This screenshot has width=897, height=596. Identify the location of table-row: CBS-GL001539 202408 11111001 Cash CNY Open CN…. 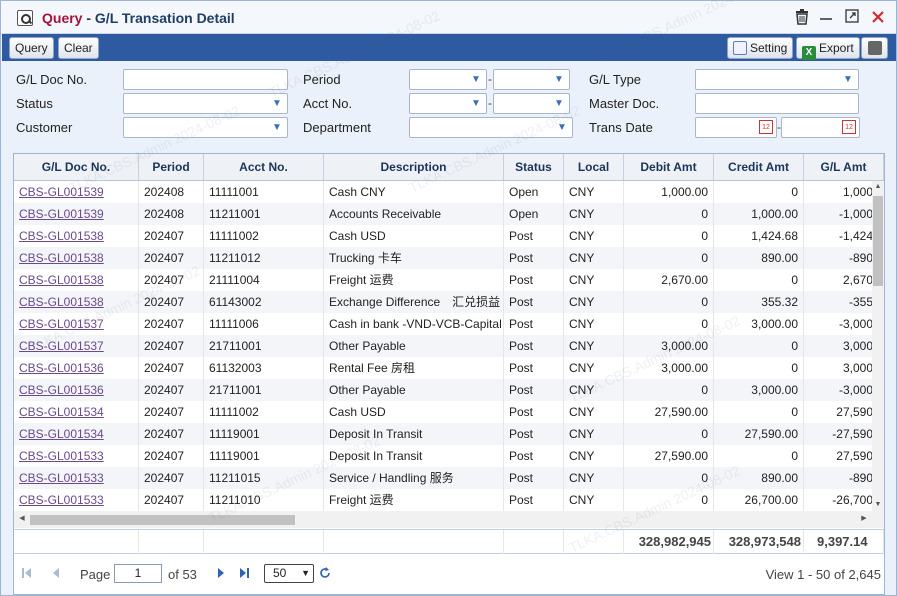
(443, 192).